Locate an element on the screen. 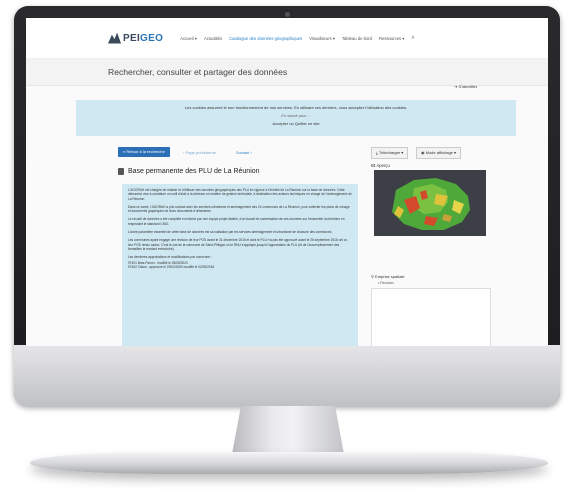 This screenshot has height=489, width=579. document-icon is located at coordinates (121, 171).